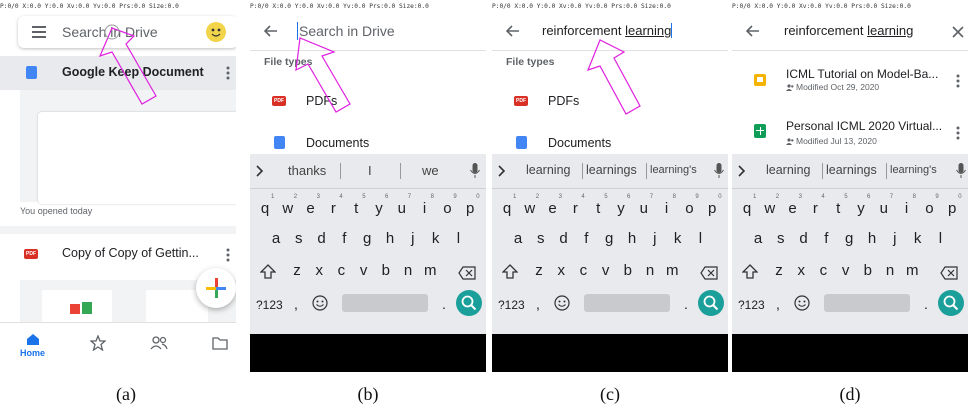  What do you see at coordinates (307, 170) in the screenshot?
I see `suggestion: thanks` at bounding box center [307, 170].